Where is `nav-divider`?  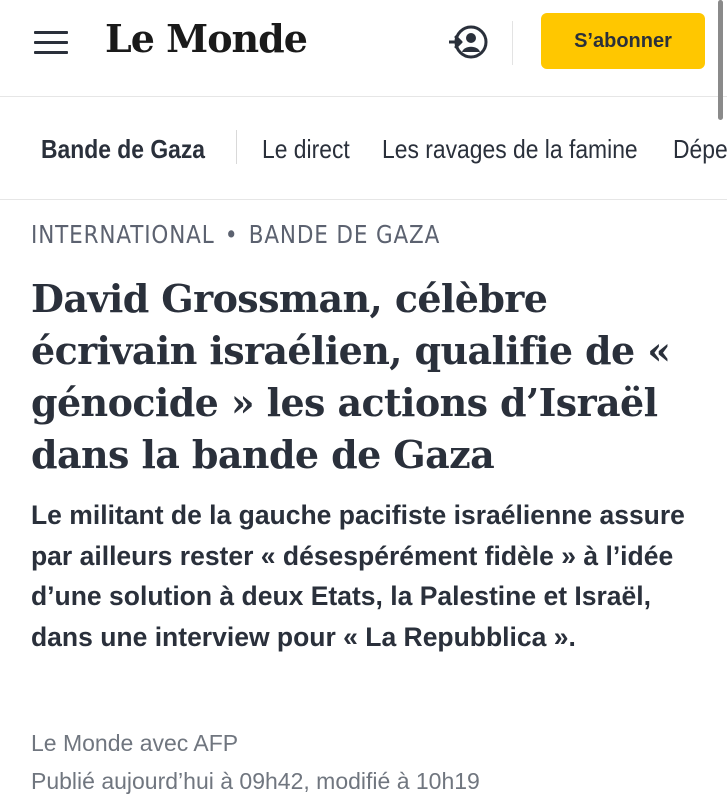
nav-divider is located at coordinates (236, 147).